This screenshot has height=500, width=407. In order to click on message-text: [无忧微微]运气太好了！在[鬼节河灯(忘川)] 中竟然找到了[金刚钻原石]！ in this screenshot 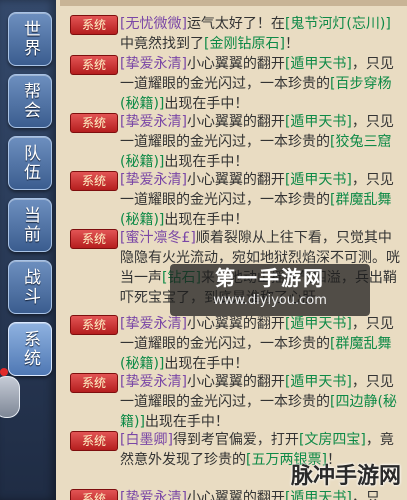, I will do `click(261, 34)`.